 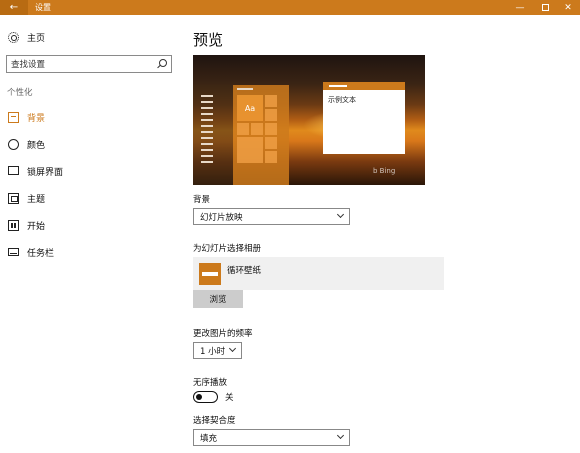 I want to click on preview-window: 示例文本, so click(x=364, y=118).